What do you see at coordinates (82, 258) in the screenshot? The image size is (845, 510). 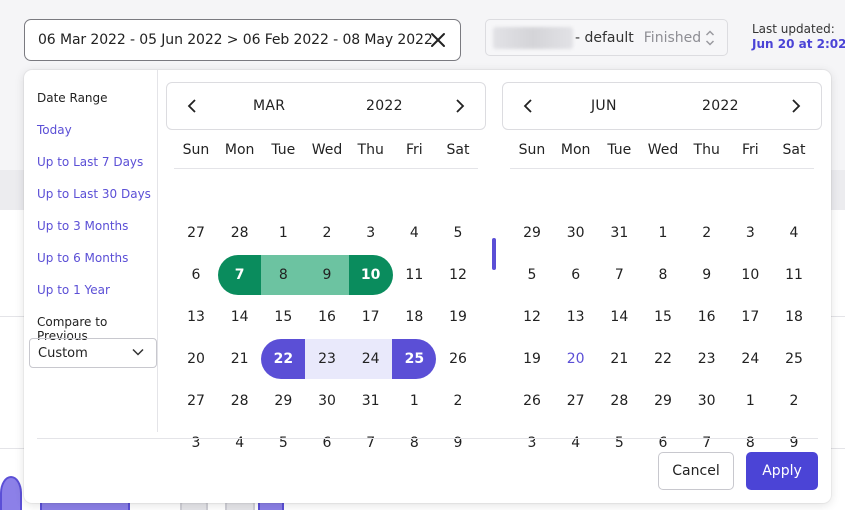 I see `preset-6-months: Up to 6 Months` at bounding box center [82, 258].